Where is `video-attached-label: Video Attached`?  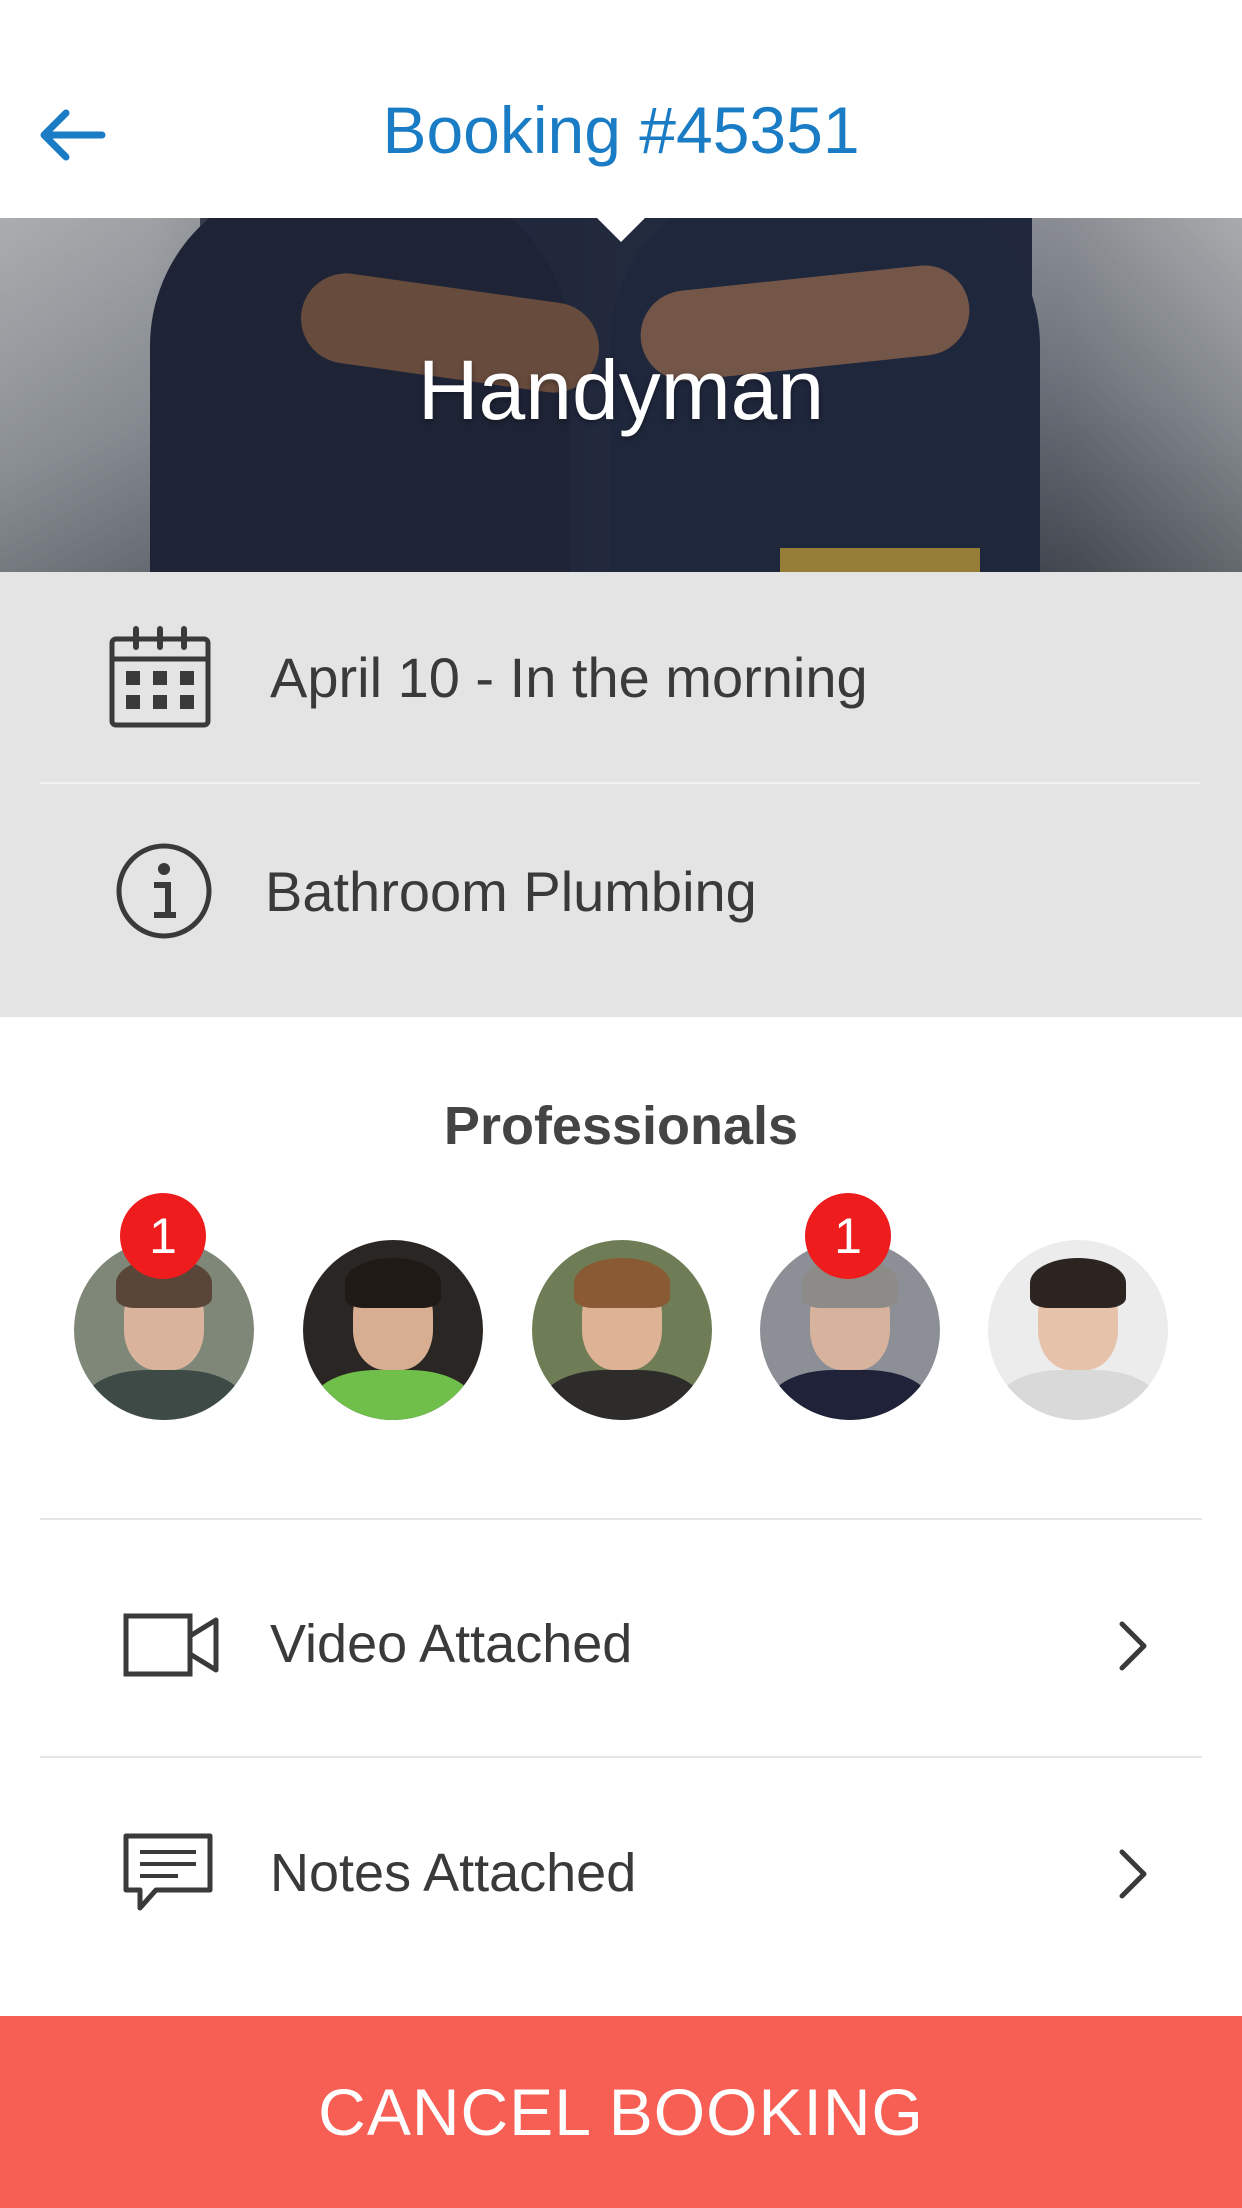
video-attached-label: Video Attached is located at coordinates (451, 1644).